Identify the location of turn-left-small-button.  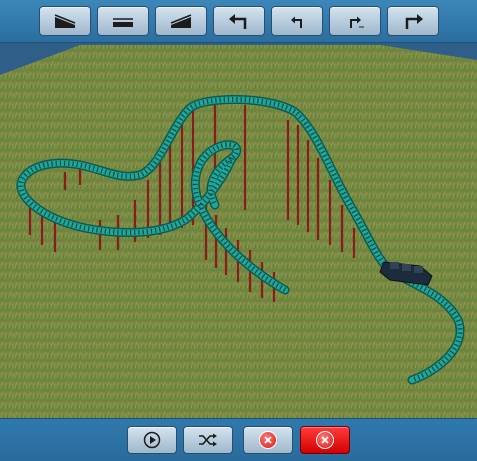
(297, 21).